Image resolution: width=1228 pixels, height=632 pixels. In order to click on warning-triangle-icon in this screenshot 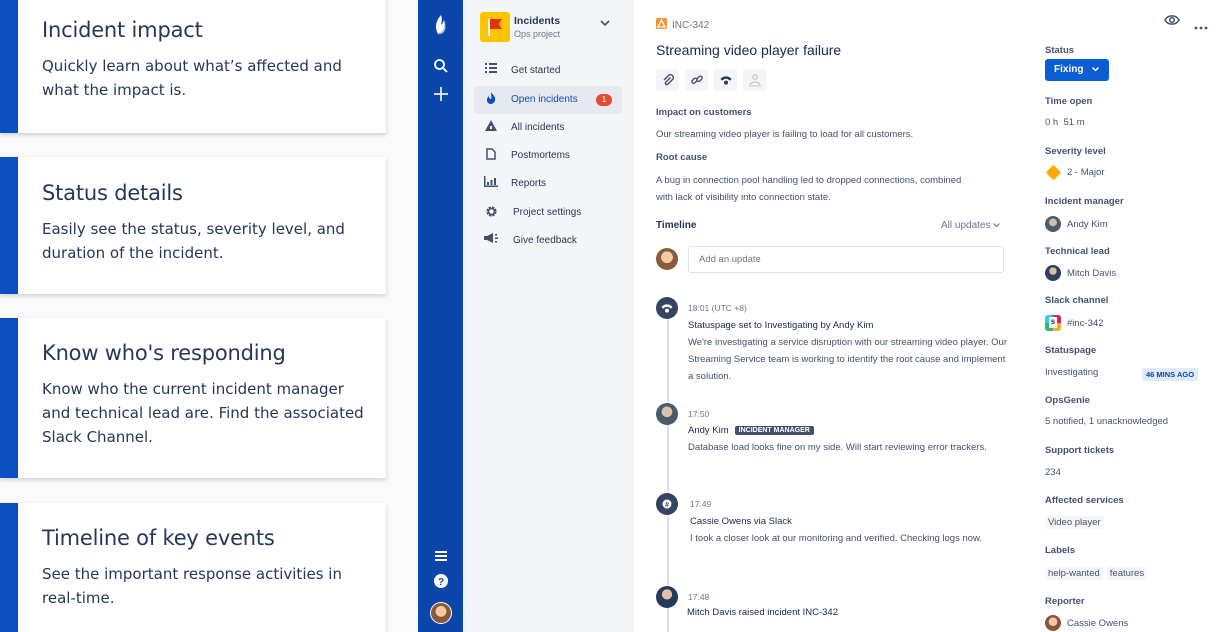, I will do `click(491, 128)`.